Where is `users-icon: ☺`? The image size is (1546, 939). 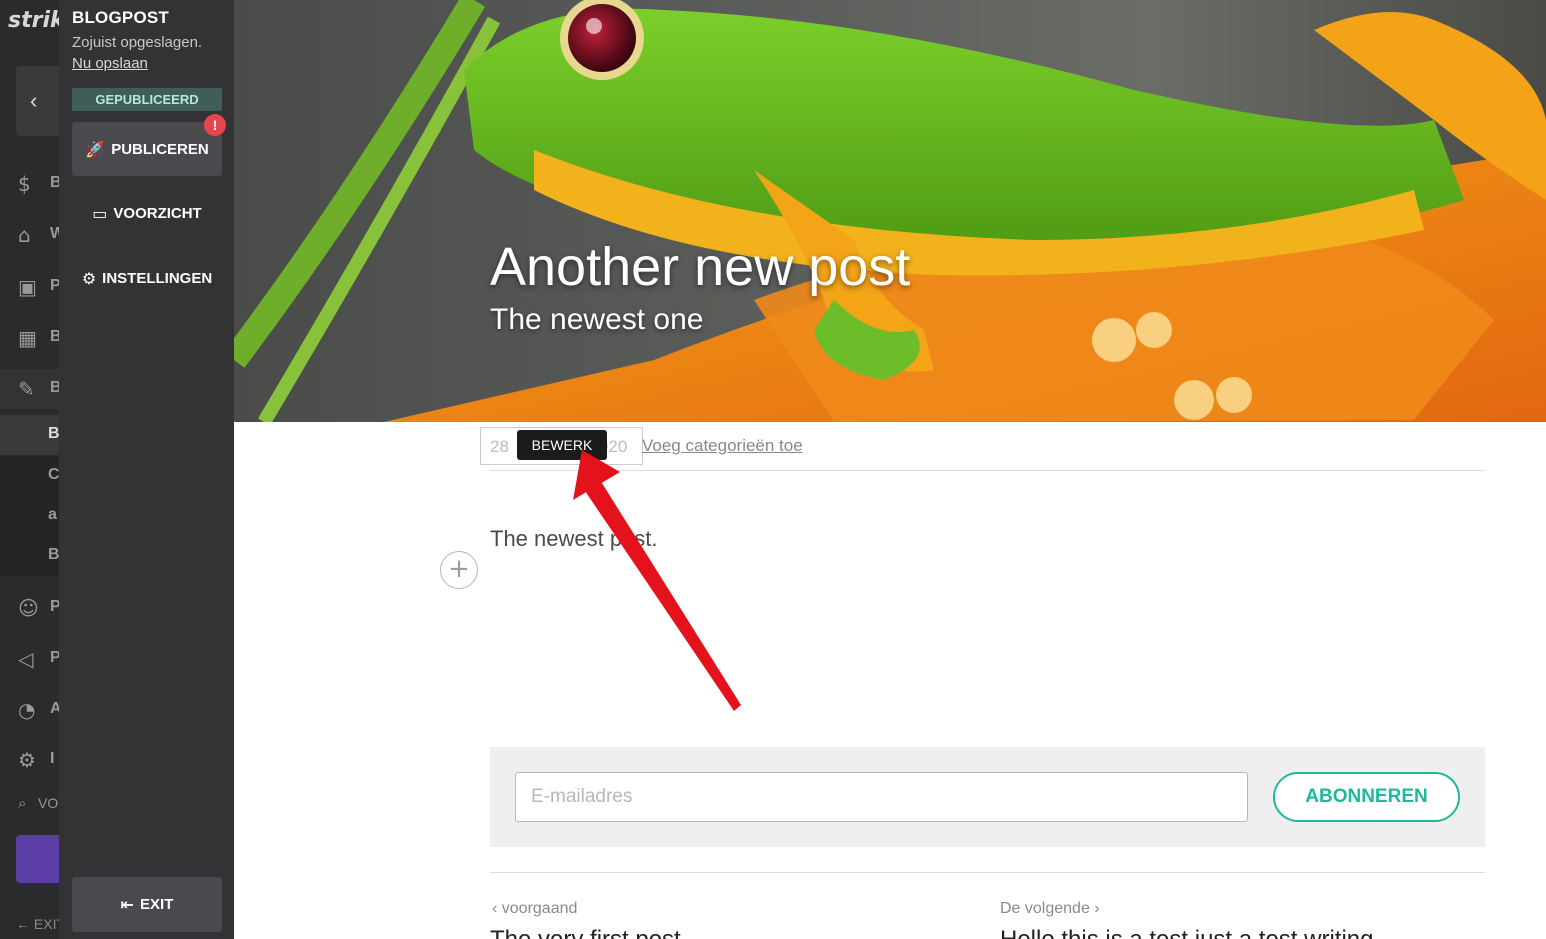 users-icon: ☺ is located at coordinates (28, 608).